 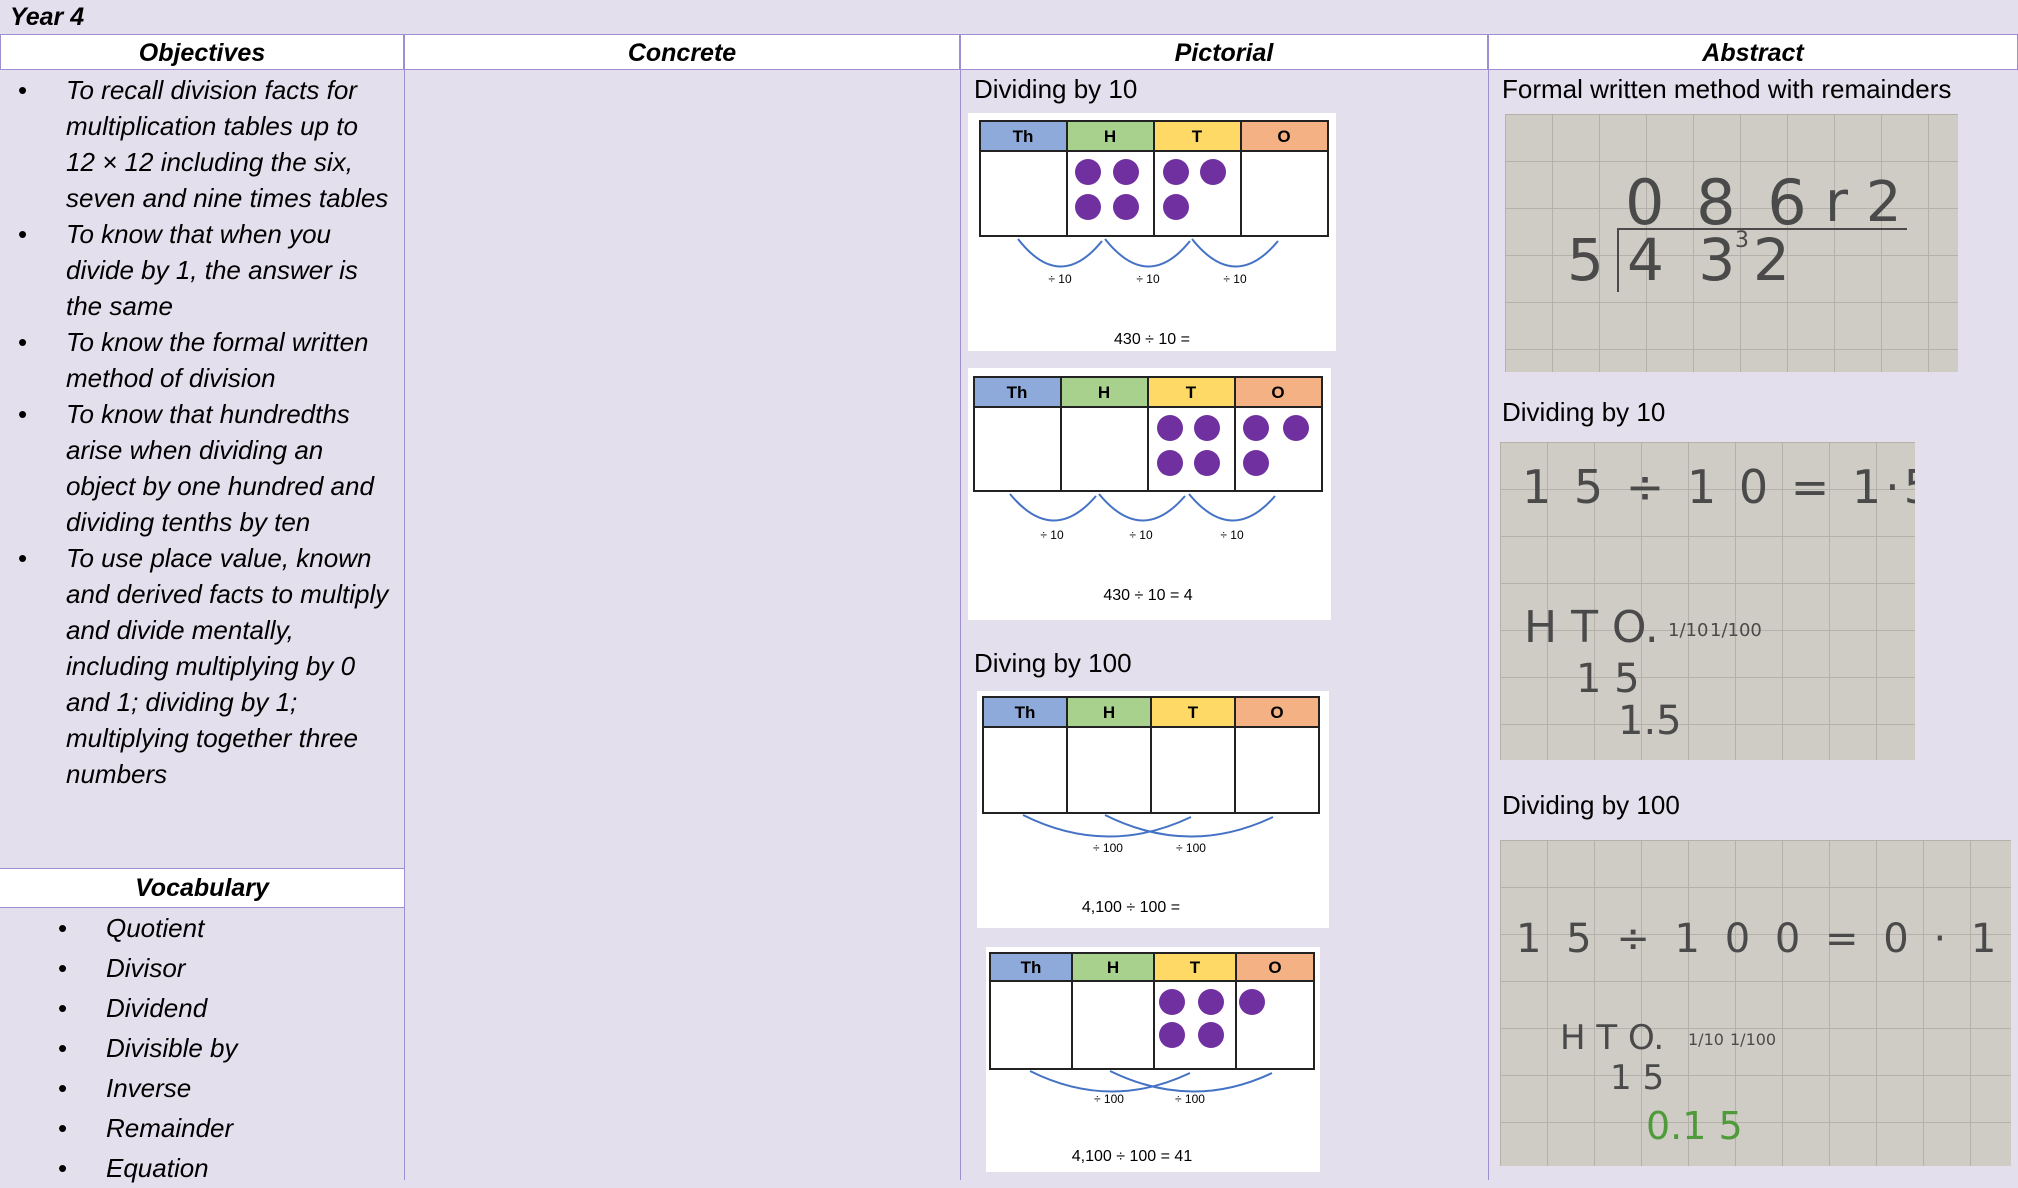 What do you see at coordinates (1591, 805) in the screenshot?
I see `abstract-label-dividing-by-100: Dividing by 100` at bounding box center [1591, 805].